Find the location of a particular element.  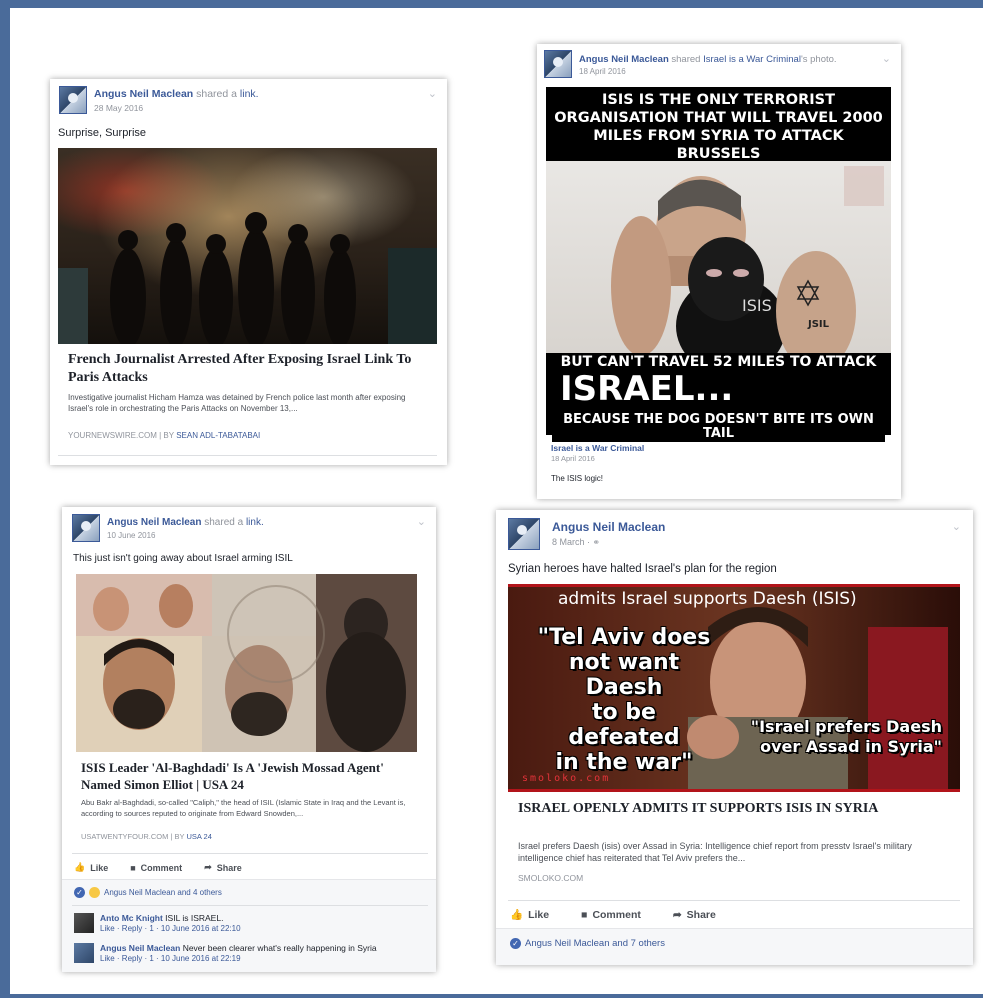

comment-meta: Like · Reply · 1 · 10 June 2016 at 22:10 is located at coordinates (170, 928).